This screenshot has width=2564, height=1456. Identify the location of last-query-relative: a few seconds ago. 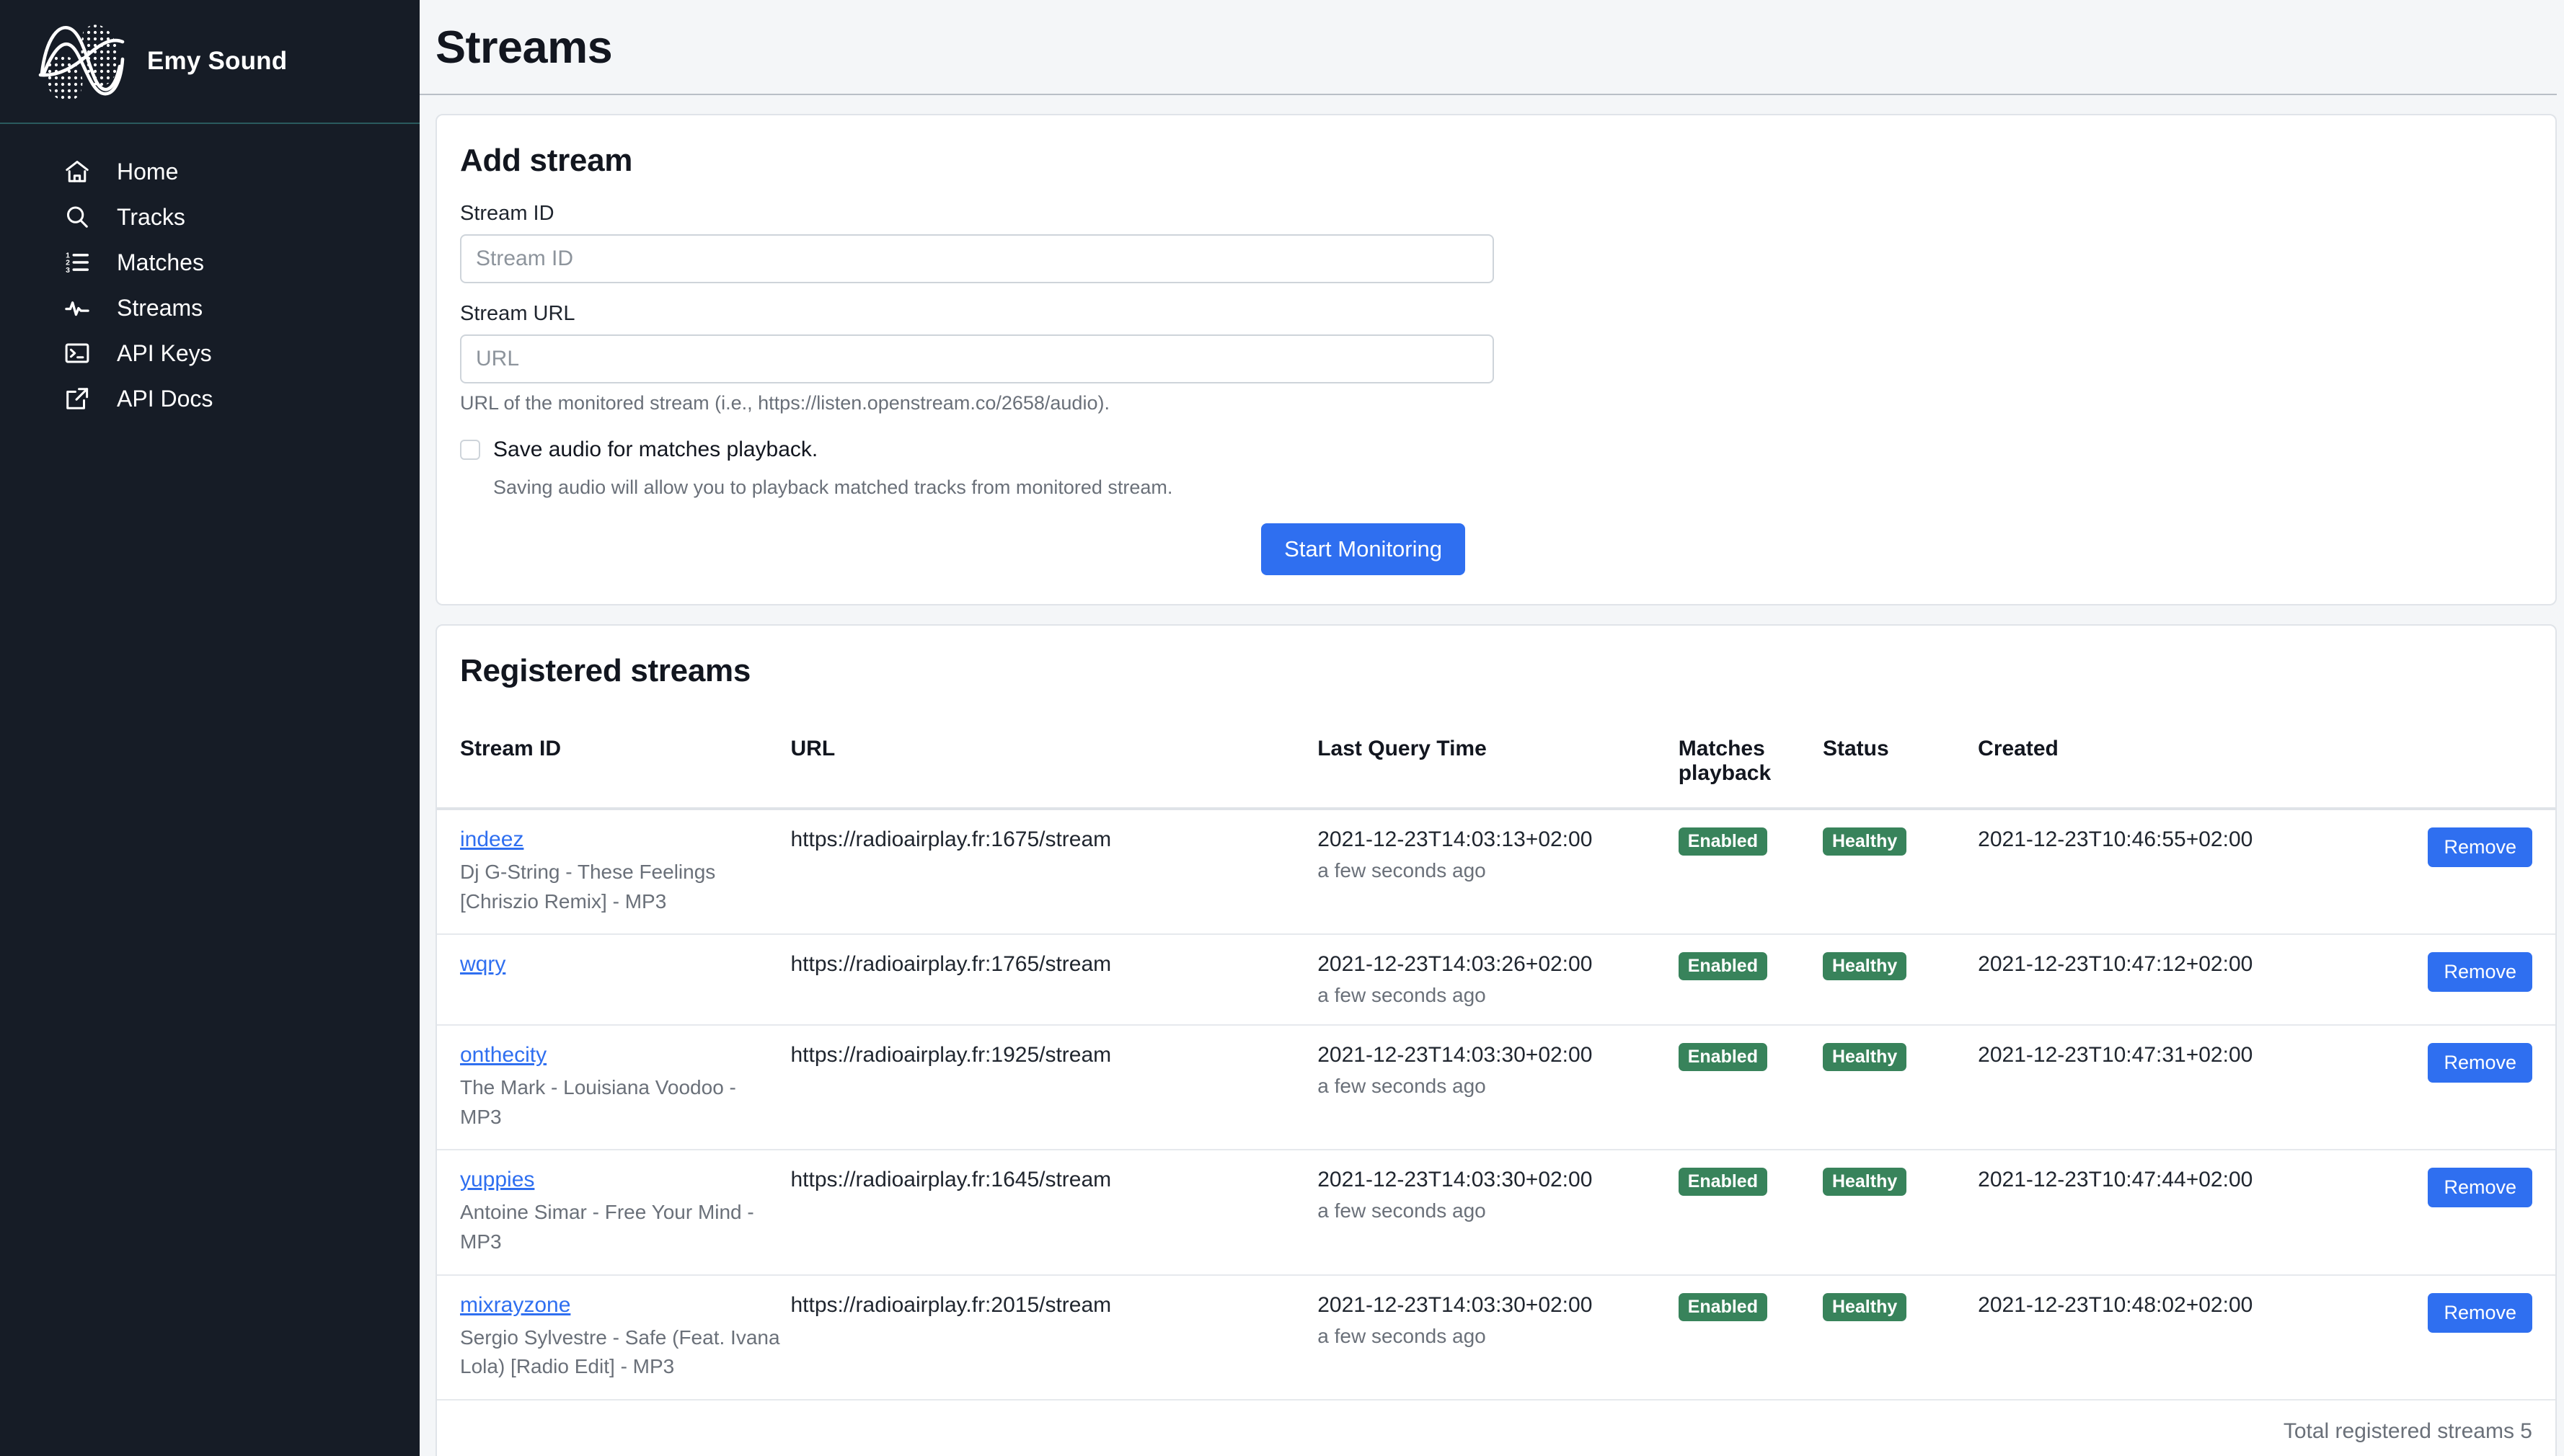
(1402, 1210).